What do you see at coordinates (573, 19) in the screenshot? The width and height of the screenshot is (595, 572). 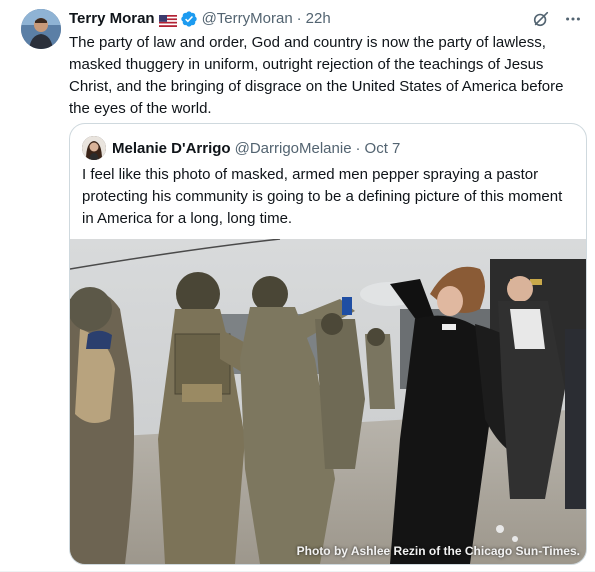 I see `more-icon` at bounding box center [573, 19].